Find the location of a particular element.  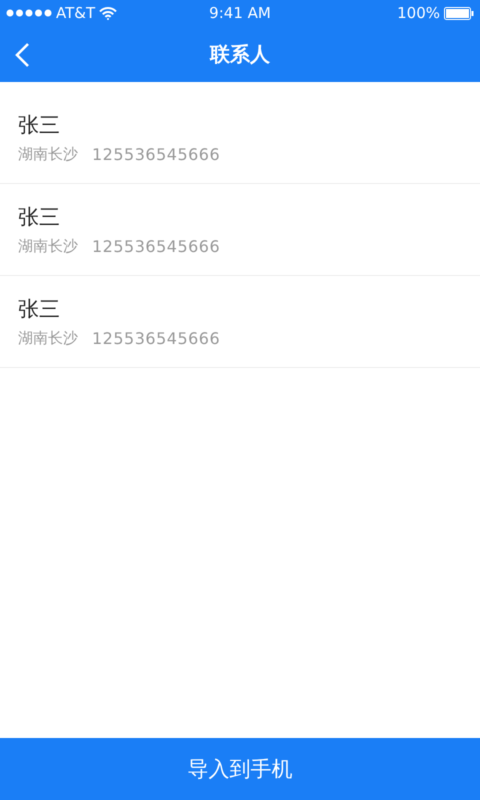

battery-icon is located at coordinates (459, 13).